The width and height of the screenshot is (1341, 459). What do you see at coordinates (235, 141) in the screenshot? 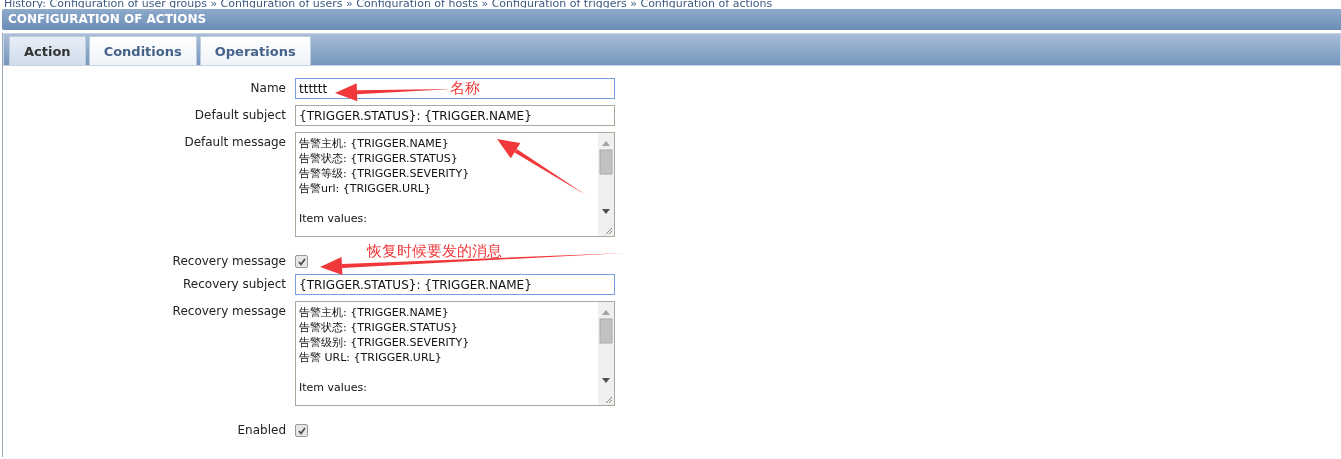
I see `field-label: Default message` at bounding box center [235, 141].